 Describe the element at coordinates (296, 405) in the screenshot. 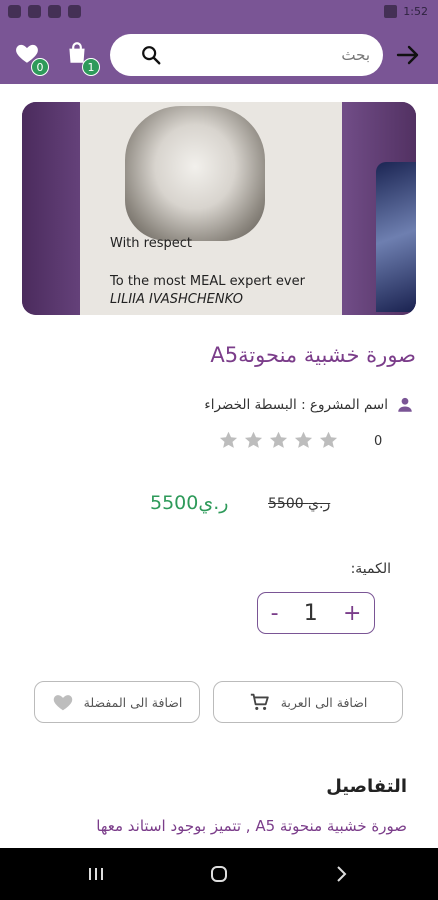

I see `project-name: اسم المشروع : البسطة الخضراء` at that location.